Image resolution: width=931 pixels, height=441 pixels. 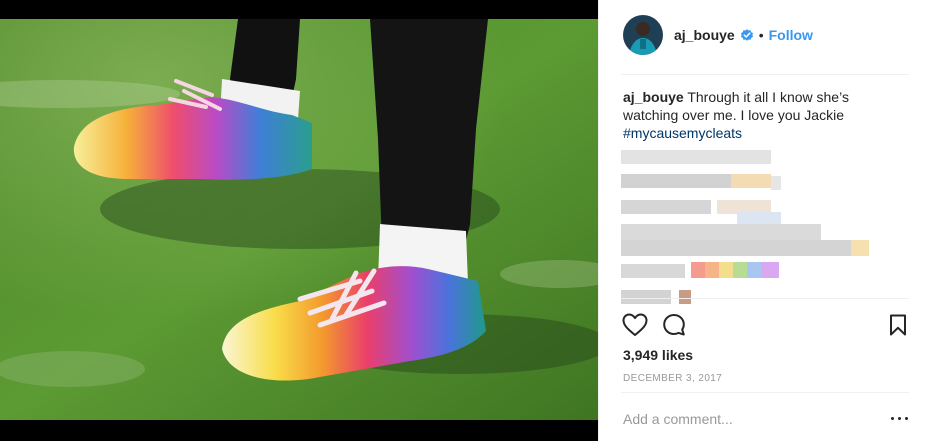 I want to click on follow-button: Follow, so click(x=791, y=35).